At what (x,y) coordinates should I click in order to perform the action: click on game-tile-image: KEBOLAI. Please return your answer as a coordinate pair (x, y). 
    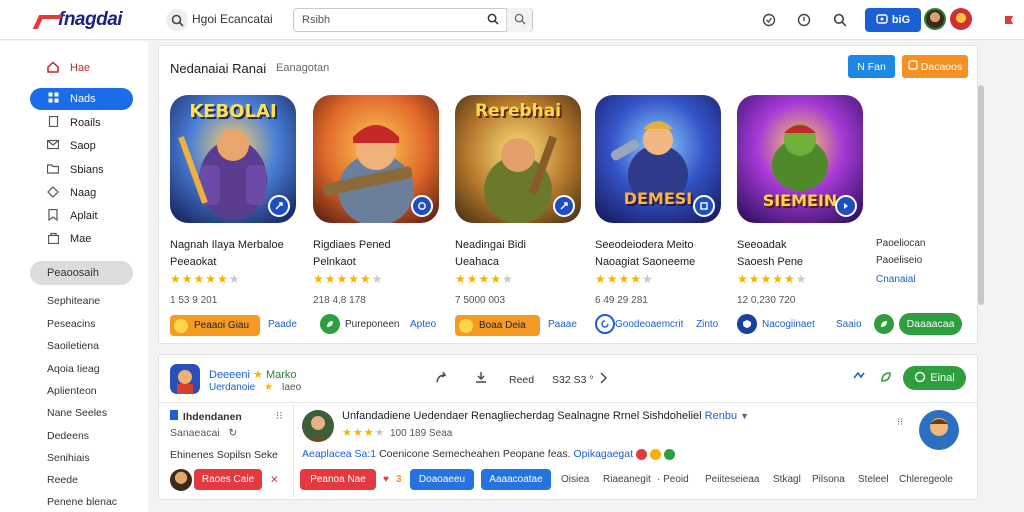
    Looking at the image, I should click on (233, 159).